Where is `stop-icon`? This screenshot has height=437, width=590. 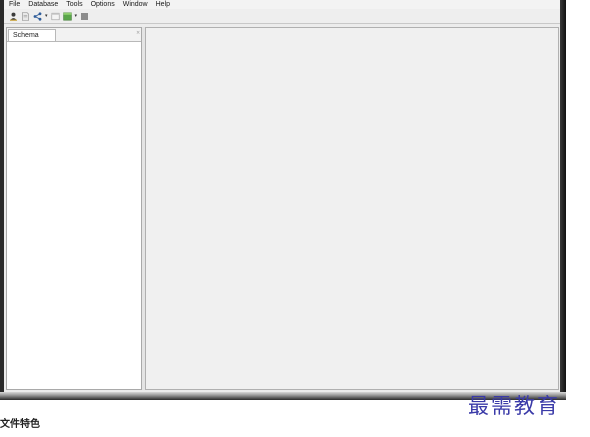
stop-icon is located at coordinates (85, 16).